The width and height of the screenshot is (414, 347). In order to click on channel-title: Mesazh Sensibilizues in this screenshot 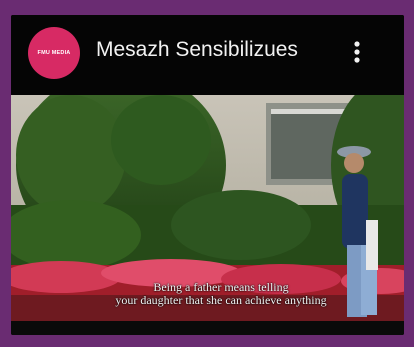, I will do `click(197, 50)`.